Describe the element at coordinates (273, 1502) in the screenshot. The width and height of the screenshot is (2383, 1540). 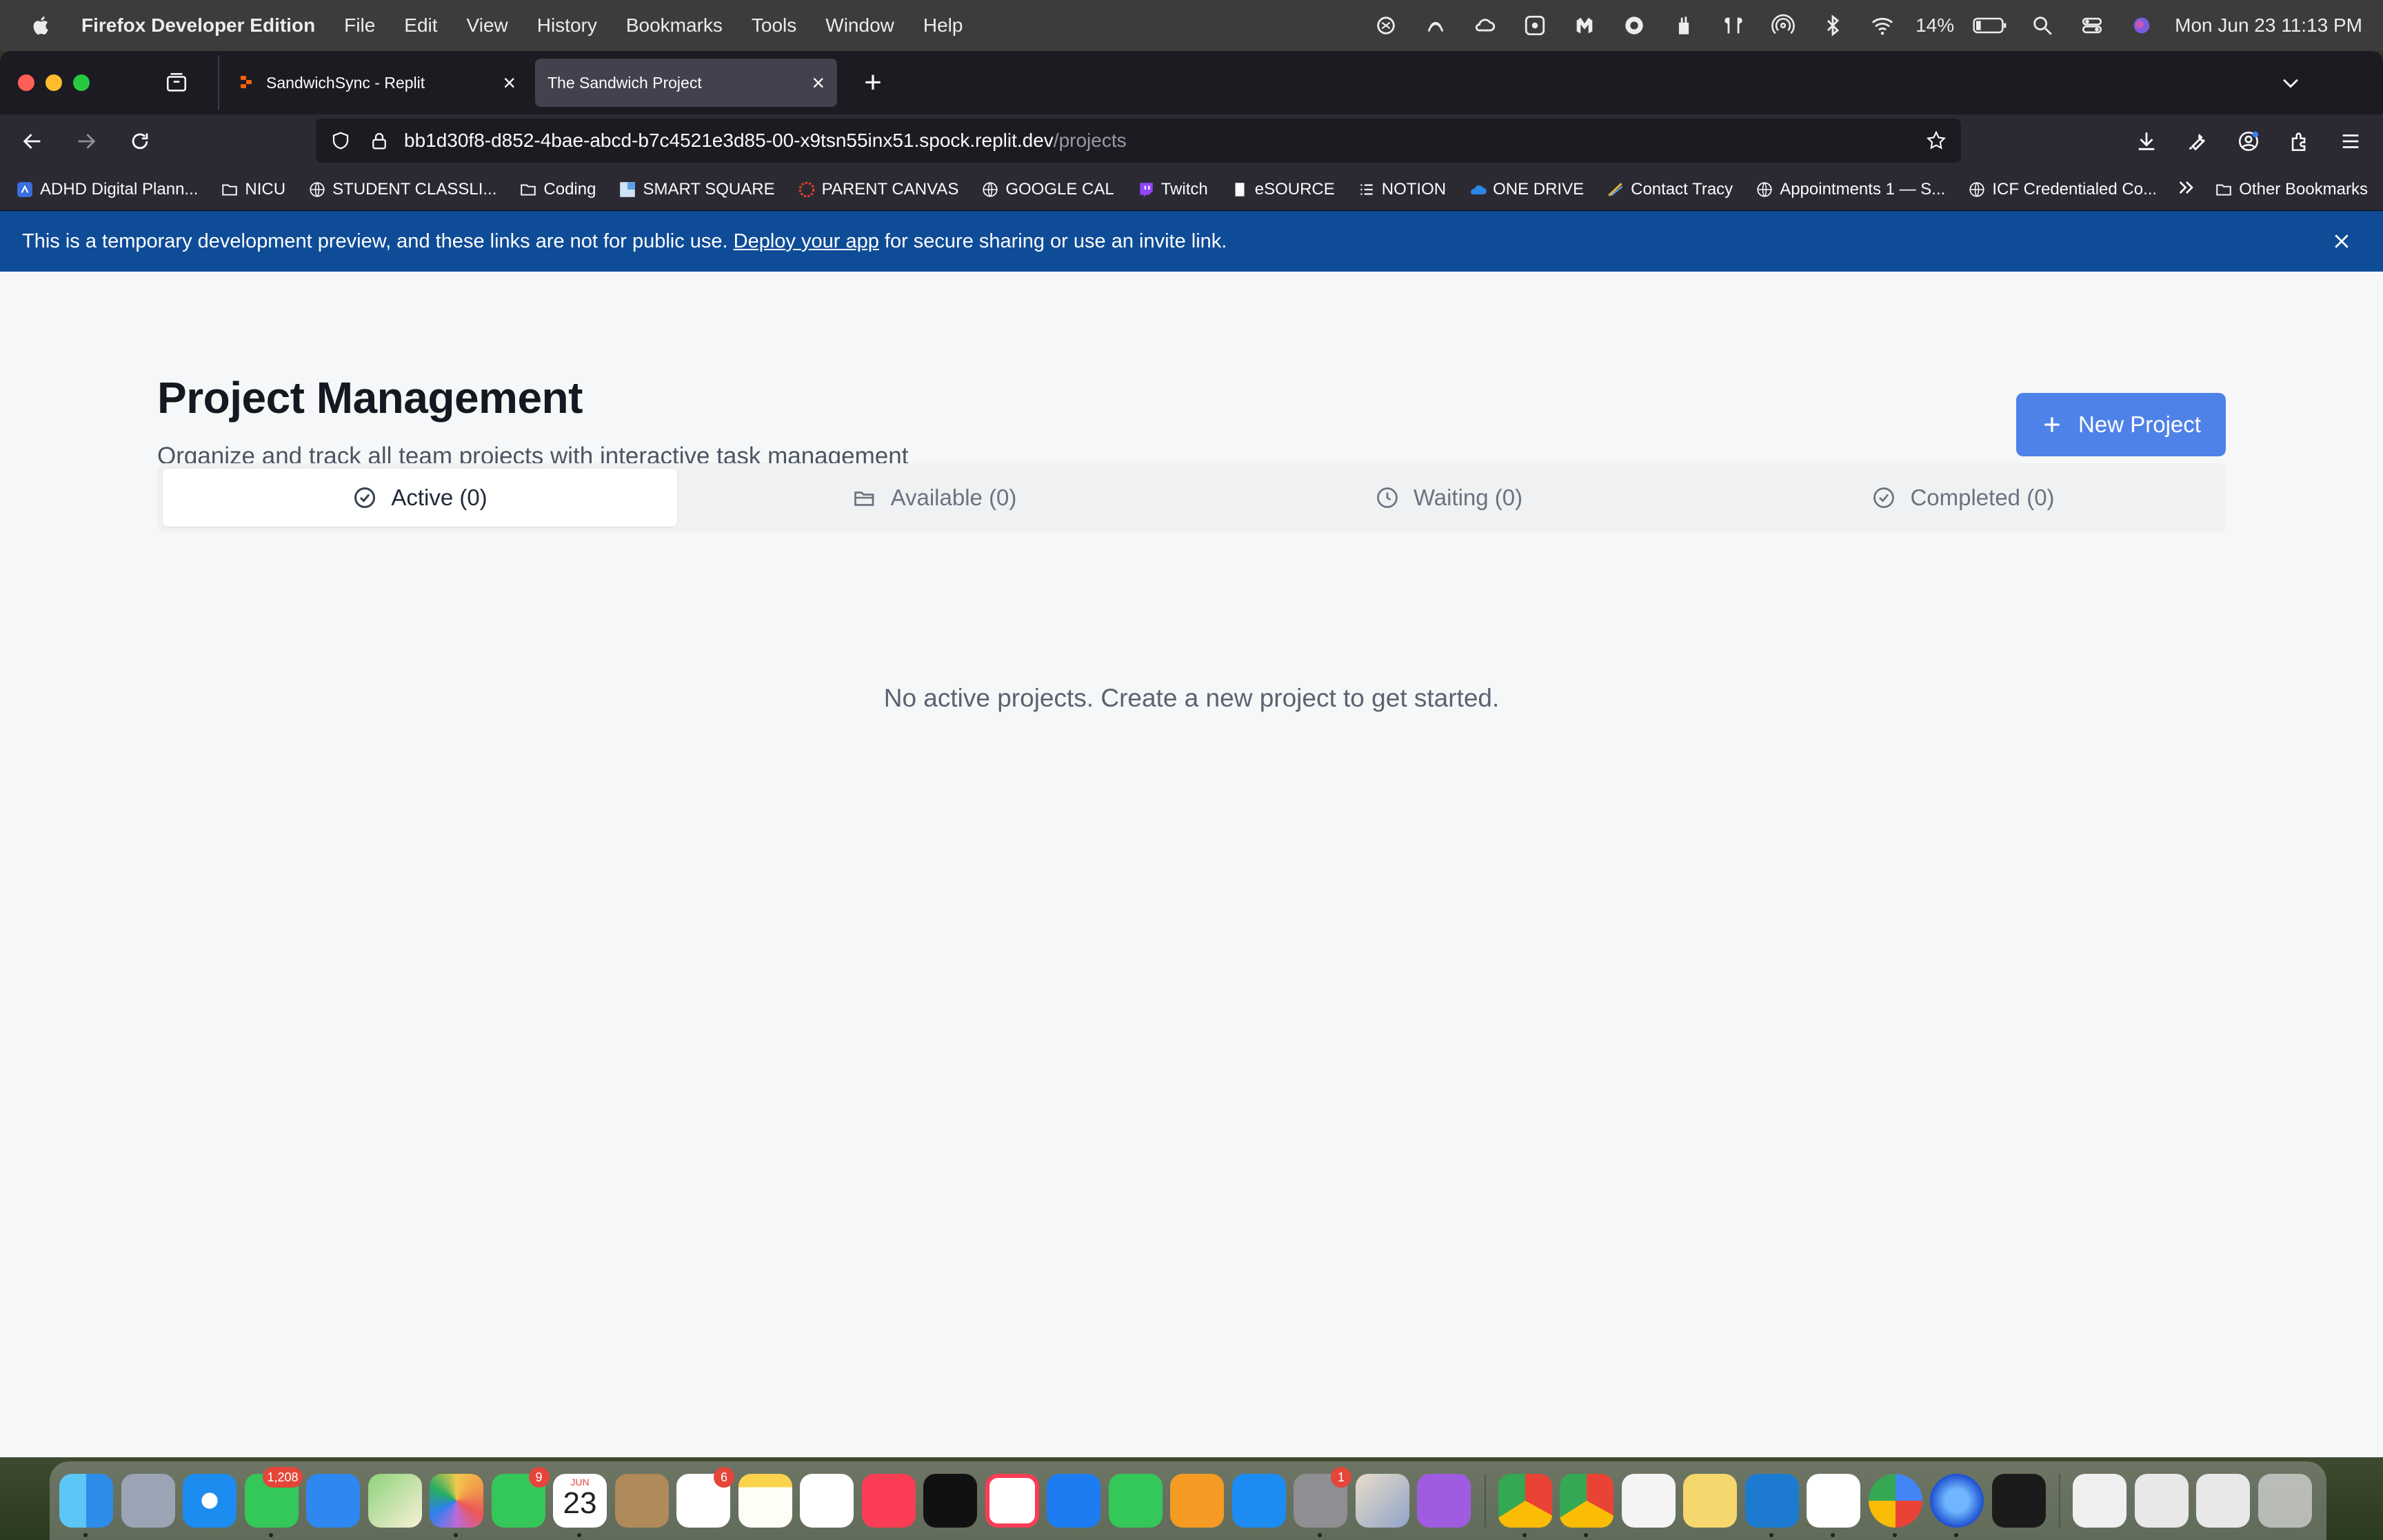
I see `messages-icon: 1,208` at that location.